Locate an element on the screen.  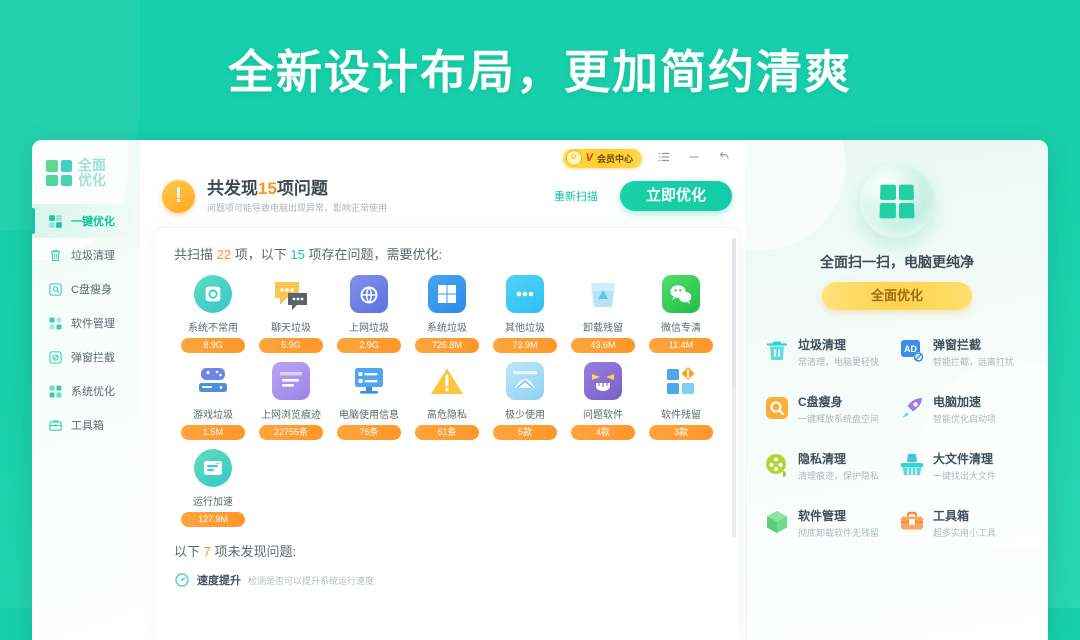
sidebar-item-c-drive-slim: C盘瘦身 is located at coordinates (86, 289).